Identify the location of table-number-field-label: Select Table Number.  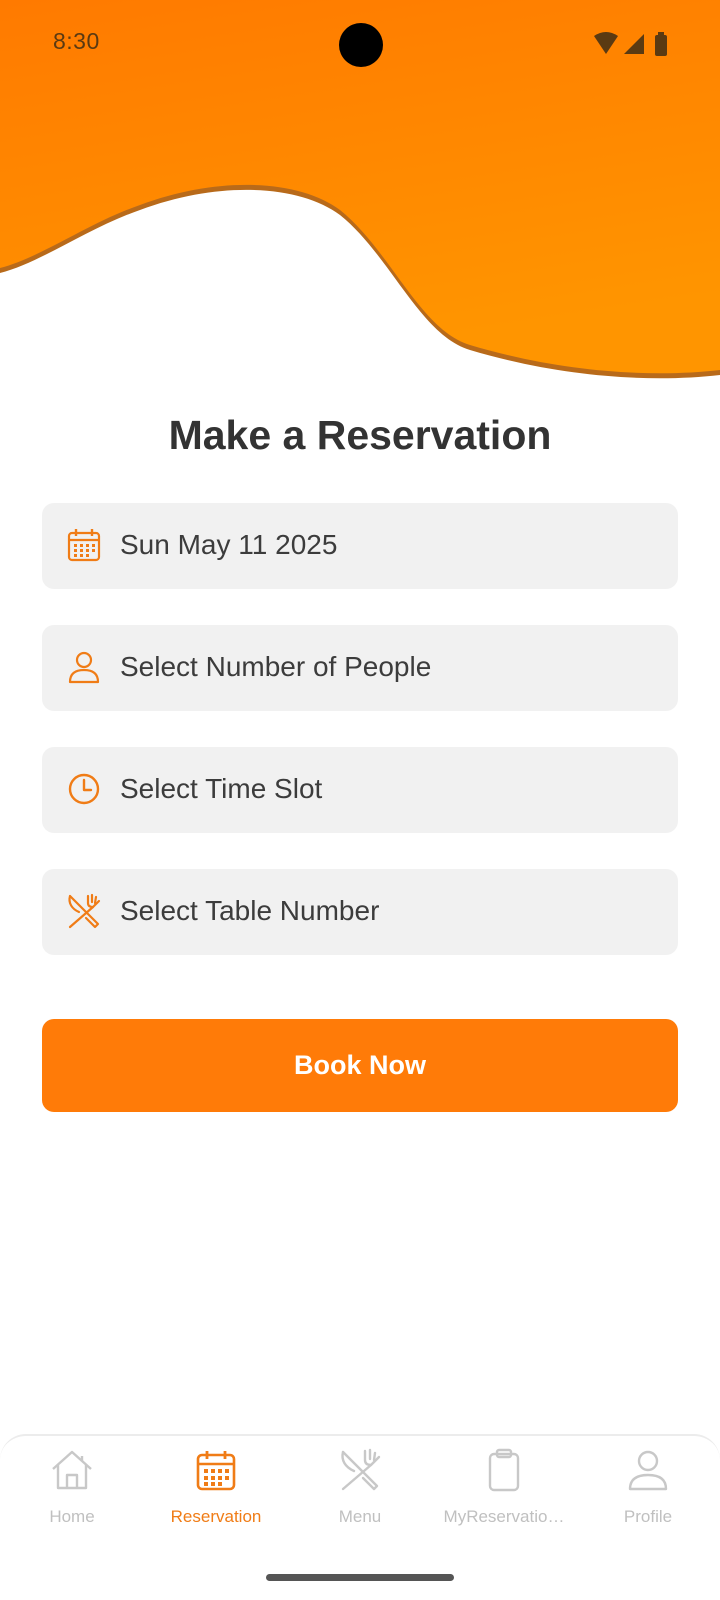
(250, 910).